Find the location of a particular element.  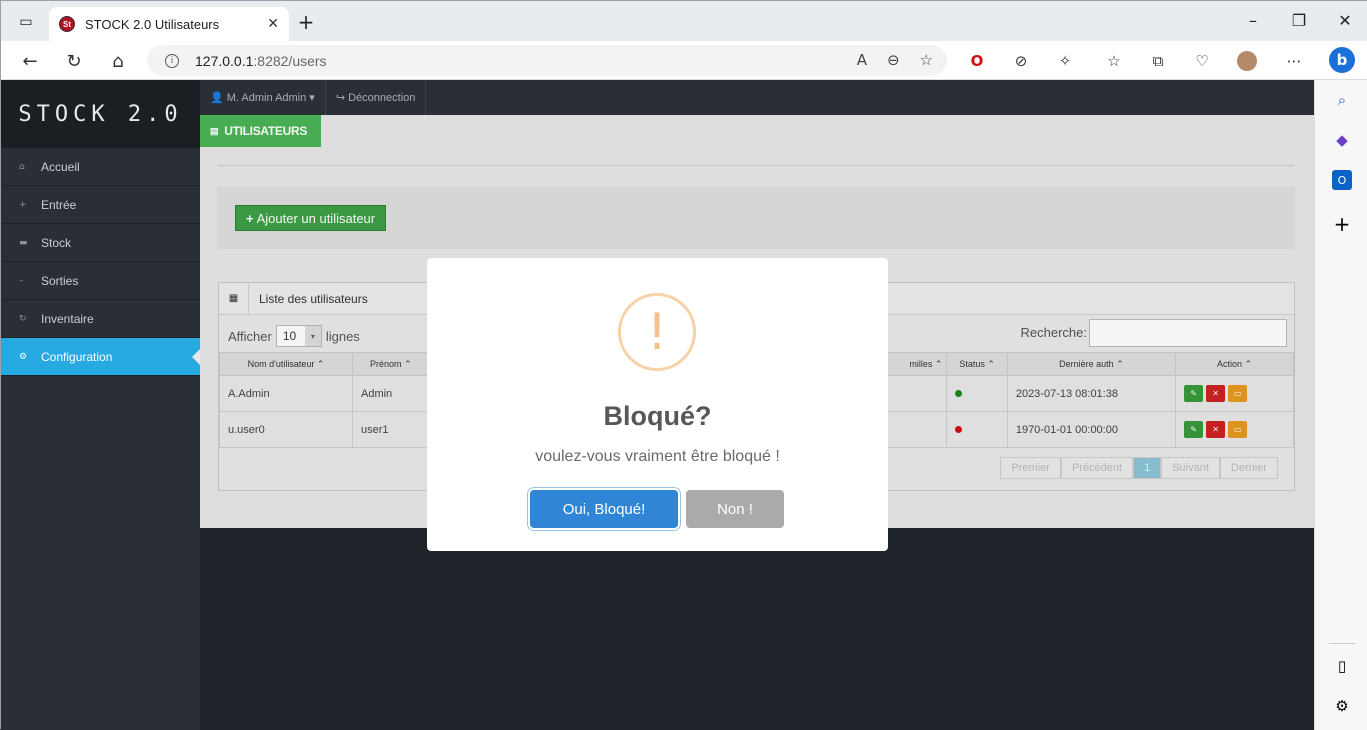

sidebar-toggle-icon: ▯ is located at coordinates (1342, 666).